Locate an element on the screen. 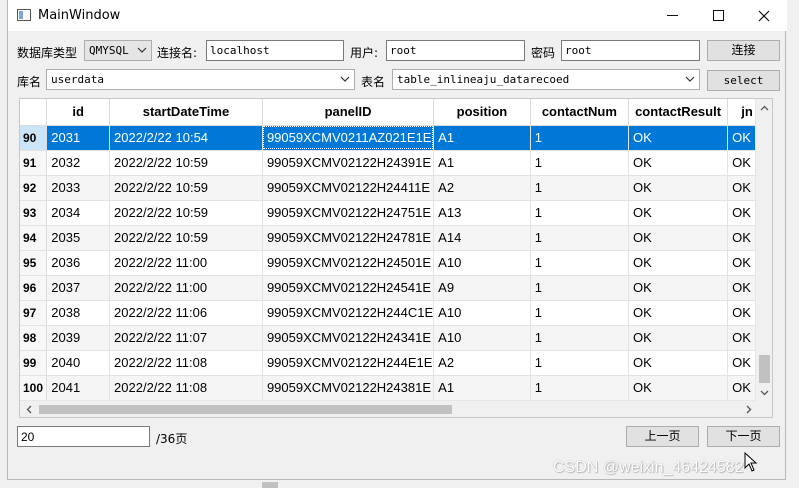 The width and height of the screenshot is (799, 488). maximize-button is located at coordinates (718, 15).